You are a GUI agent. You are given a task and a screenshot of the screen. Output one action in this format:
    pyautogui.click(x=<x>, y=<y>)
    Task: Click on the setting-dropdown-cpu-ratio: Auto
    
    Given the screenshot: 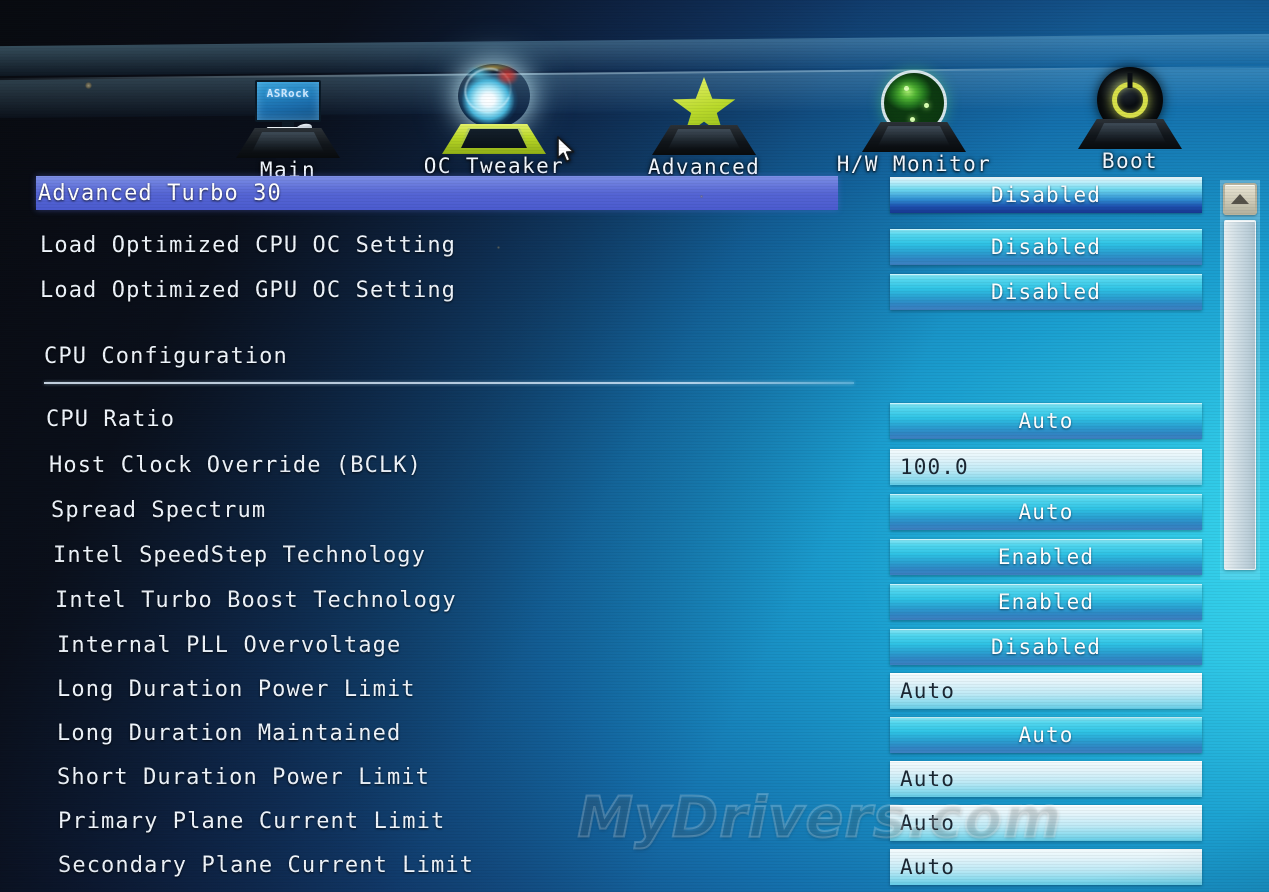 What is the action you would take?
    pyautogui.click(x=1046, y=421)
    